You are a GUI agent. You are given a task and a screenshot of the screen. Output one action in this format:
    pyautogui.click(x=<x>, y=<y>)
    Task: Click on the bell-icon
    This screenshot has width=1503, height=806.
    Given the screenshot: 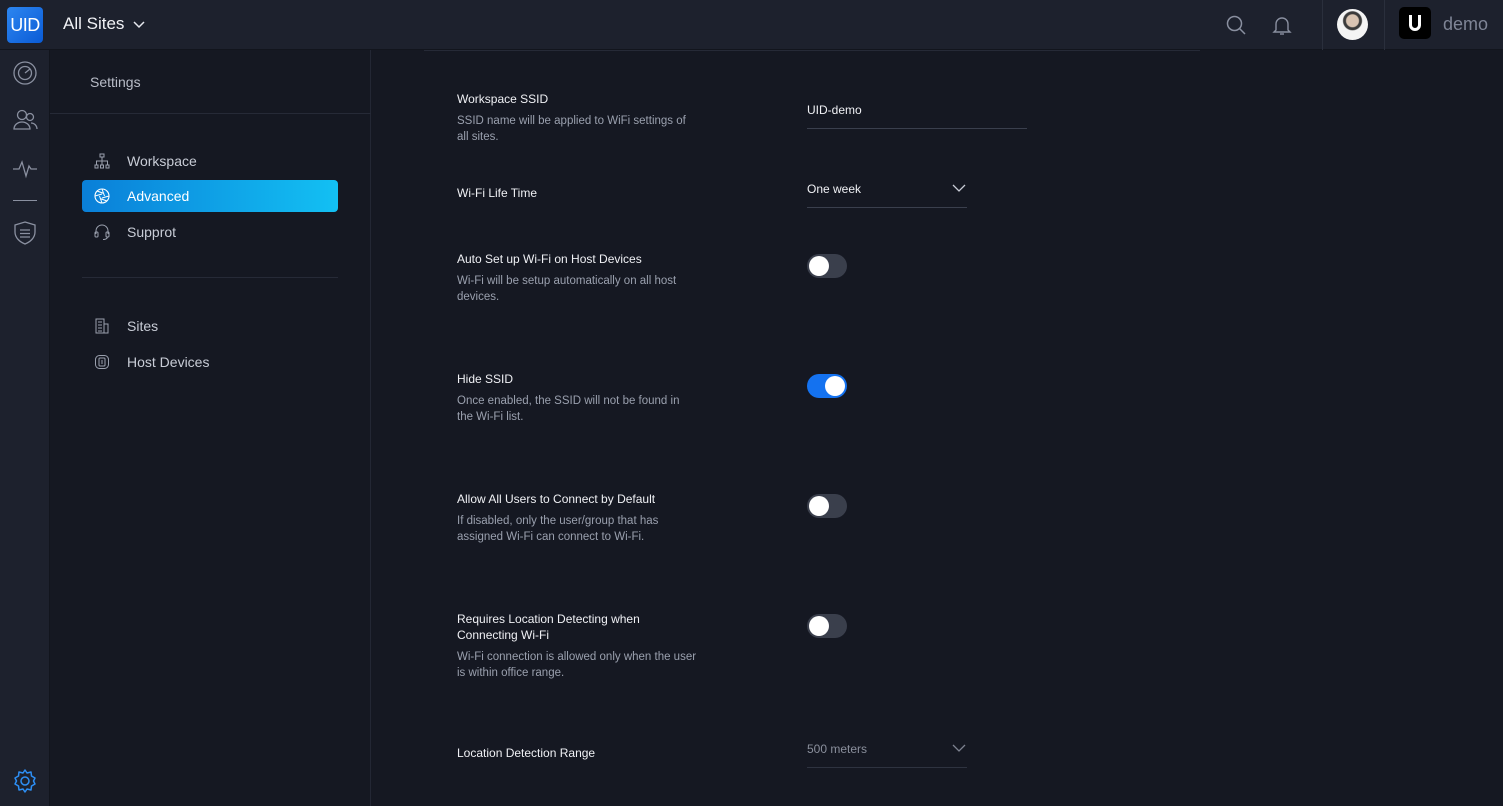 What is the action you would take?
    pyautogui.click(x=1282, y=25)
    